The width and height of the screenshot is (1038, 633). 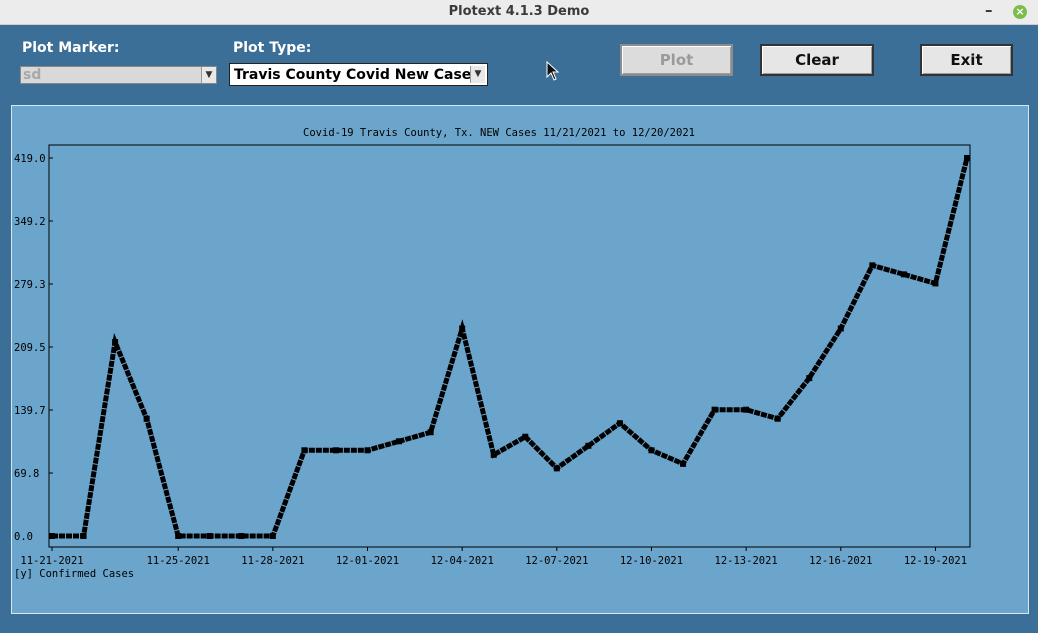 I want to click on title-bar: Plotext 4.1.3 Demo – ×, so click(x=519, y=12).